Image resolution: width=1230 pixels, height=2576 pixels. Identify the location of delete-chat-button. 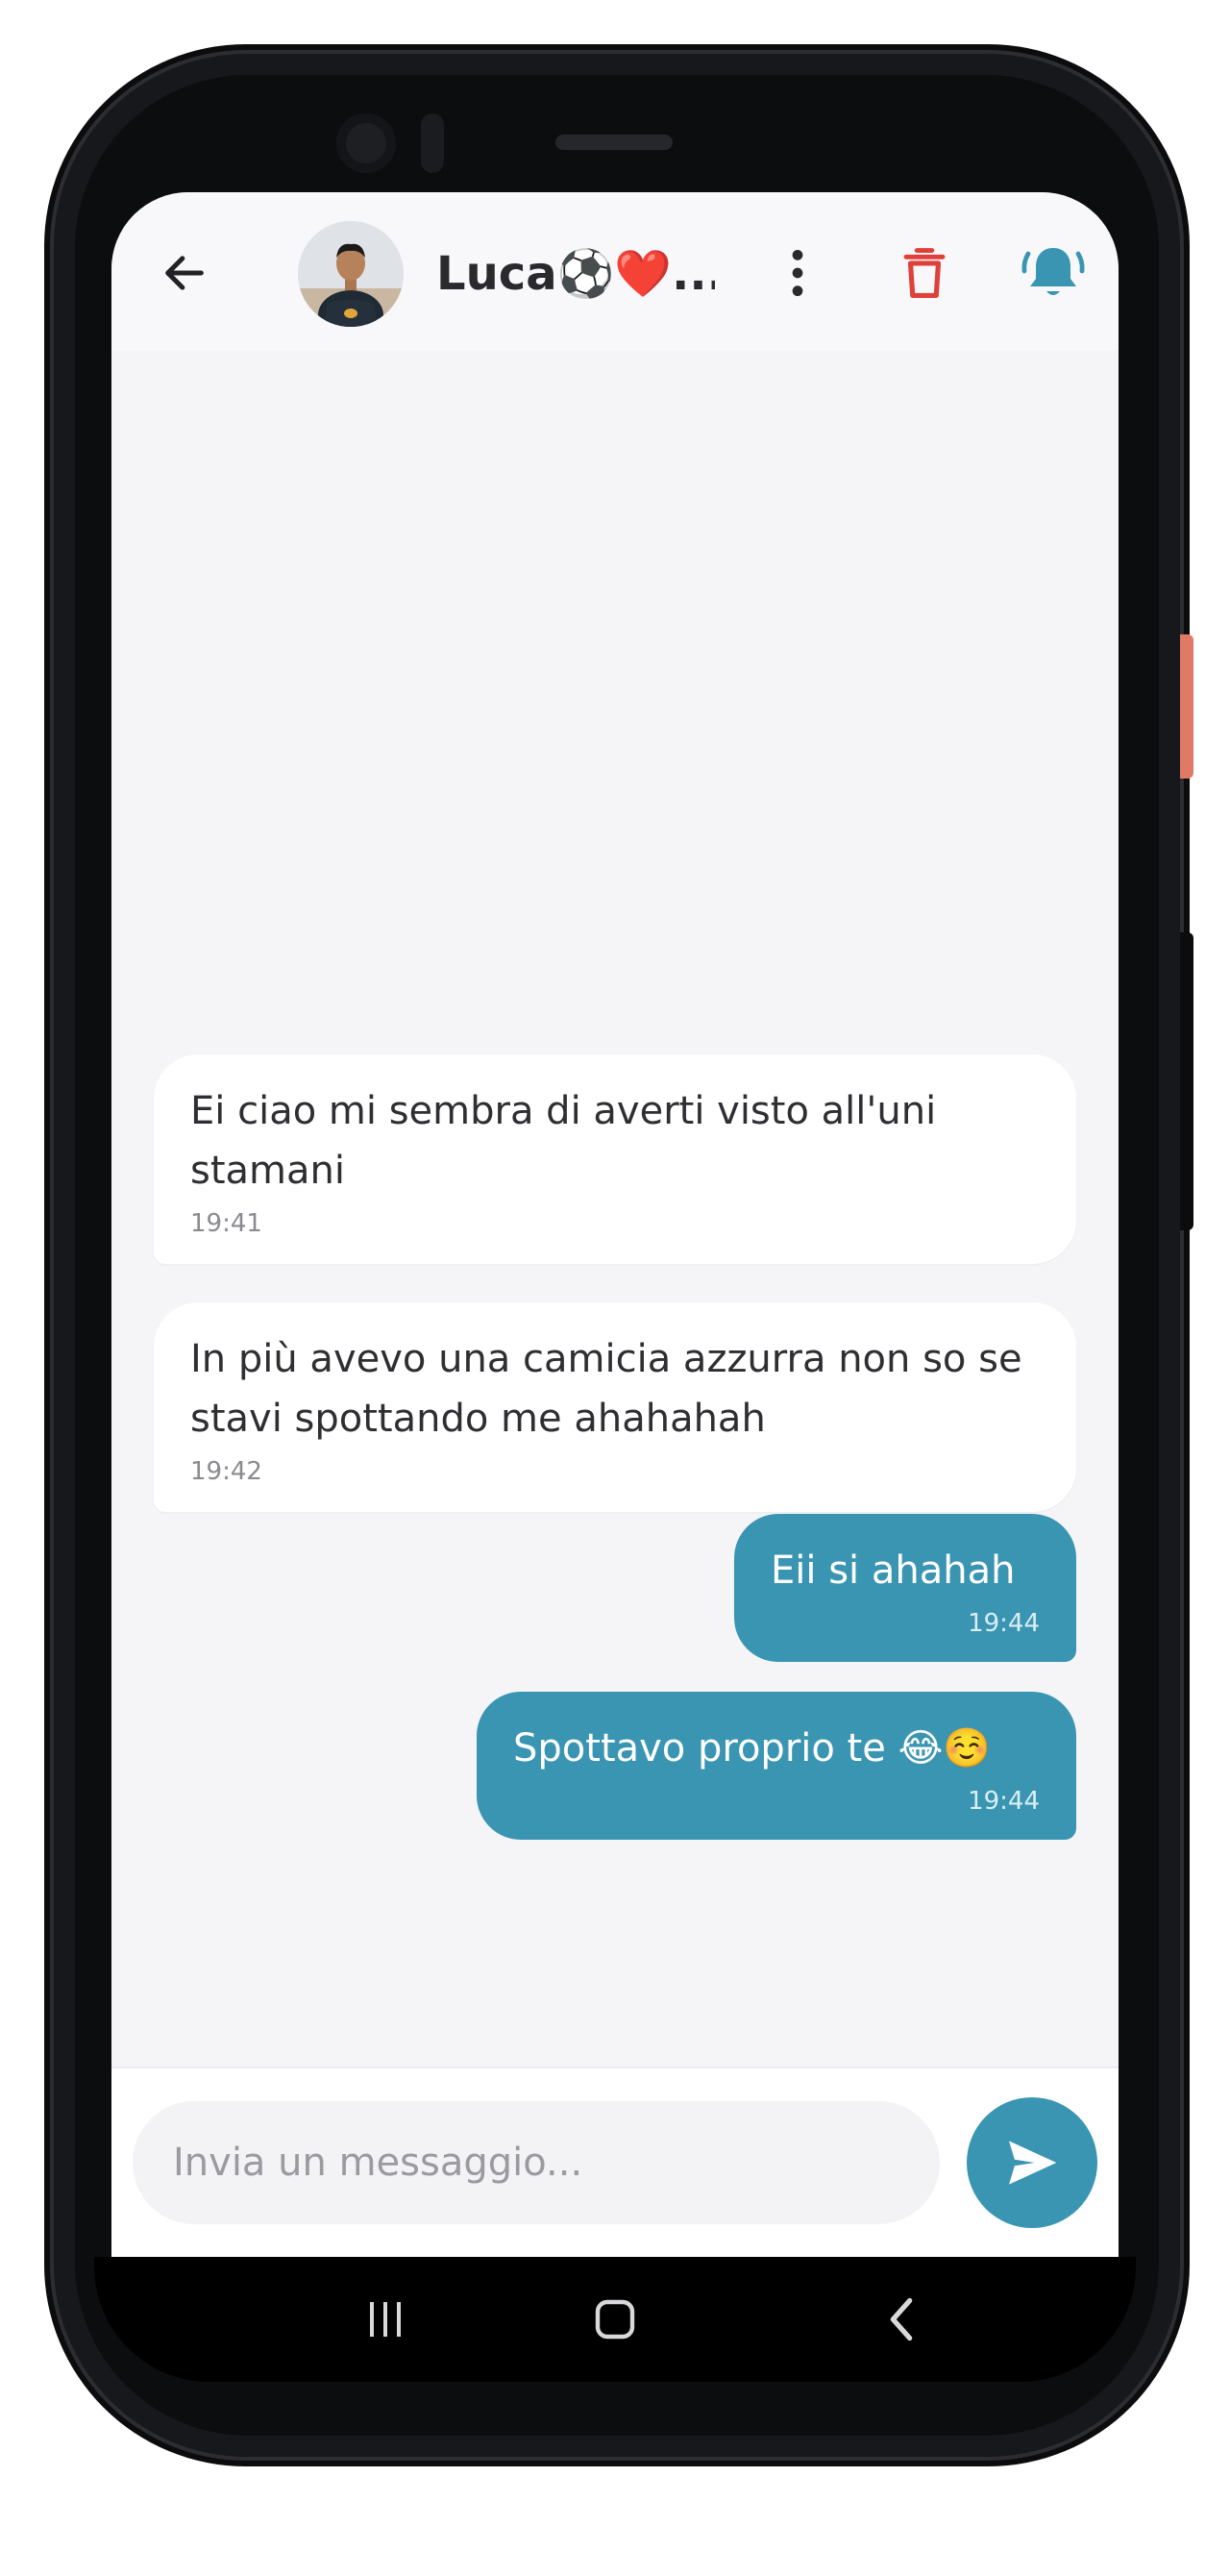
(925, 273).